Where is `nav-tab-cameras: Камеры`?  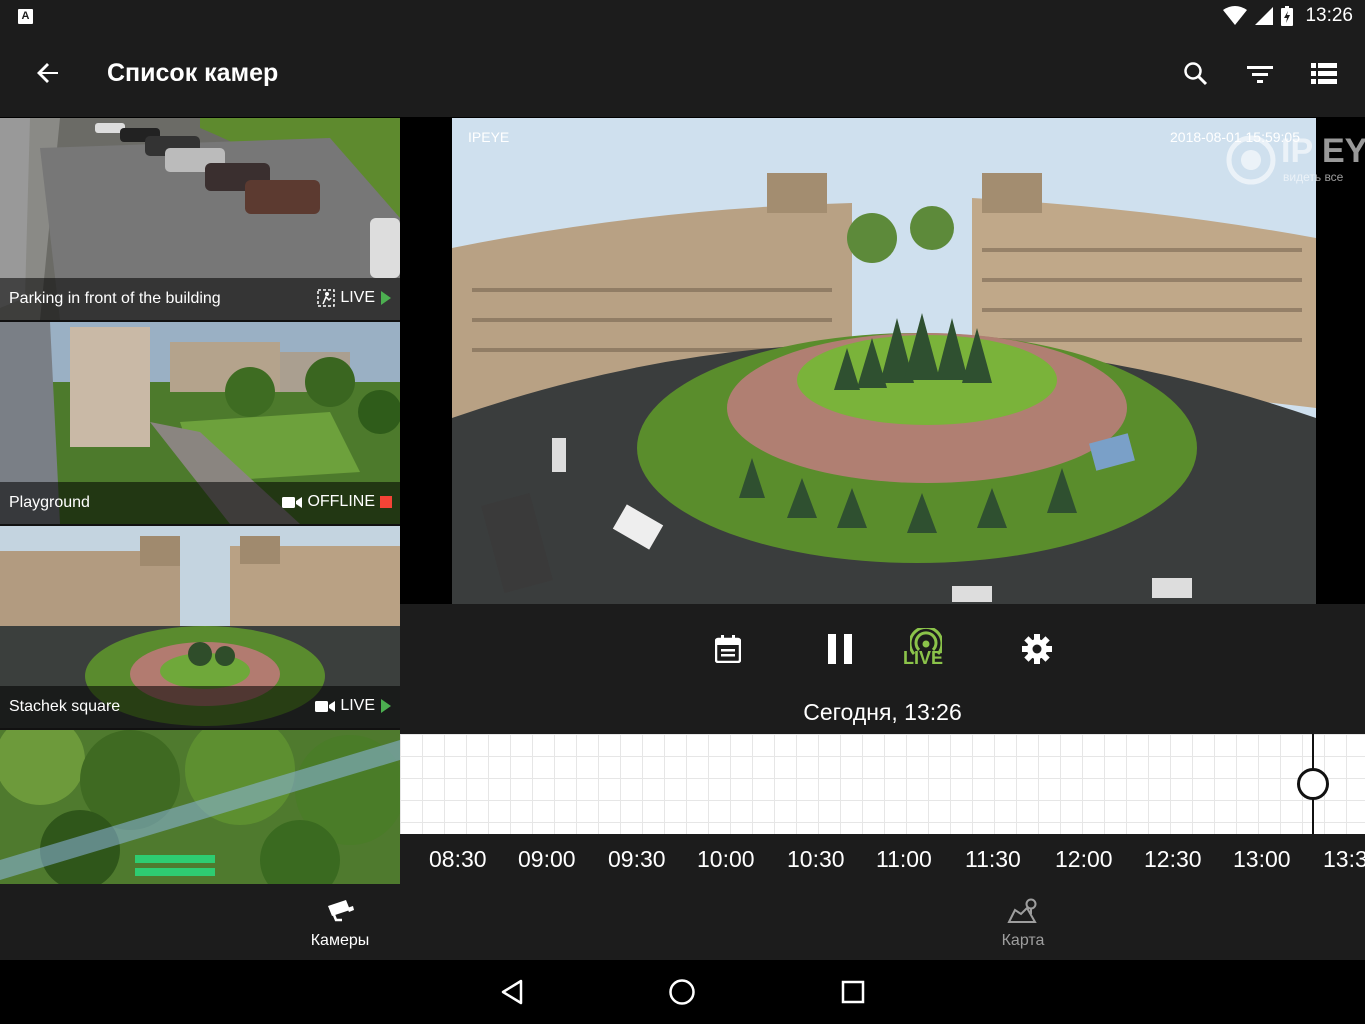 nav-tab-cameras: Камеры is located at coordinates (340, 922).